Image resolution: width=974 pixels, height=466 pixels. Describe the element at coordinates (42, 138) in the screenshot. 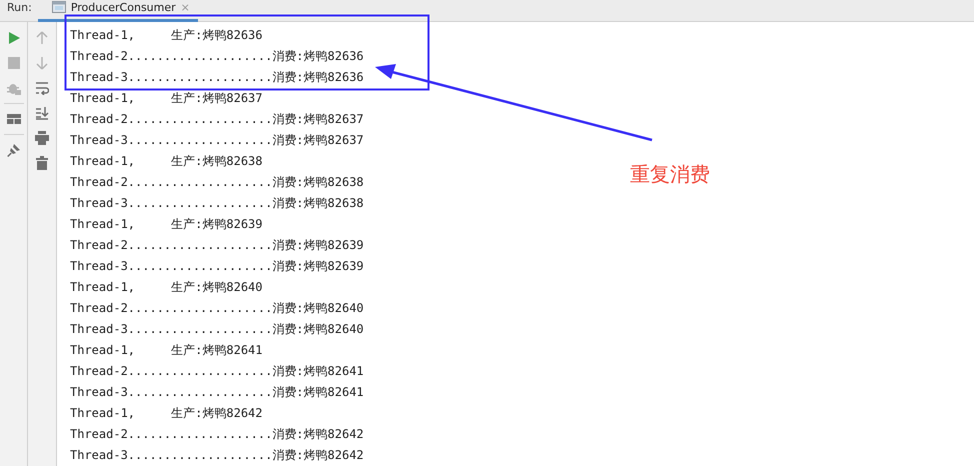

I see `print-icon` at that location.